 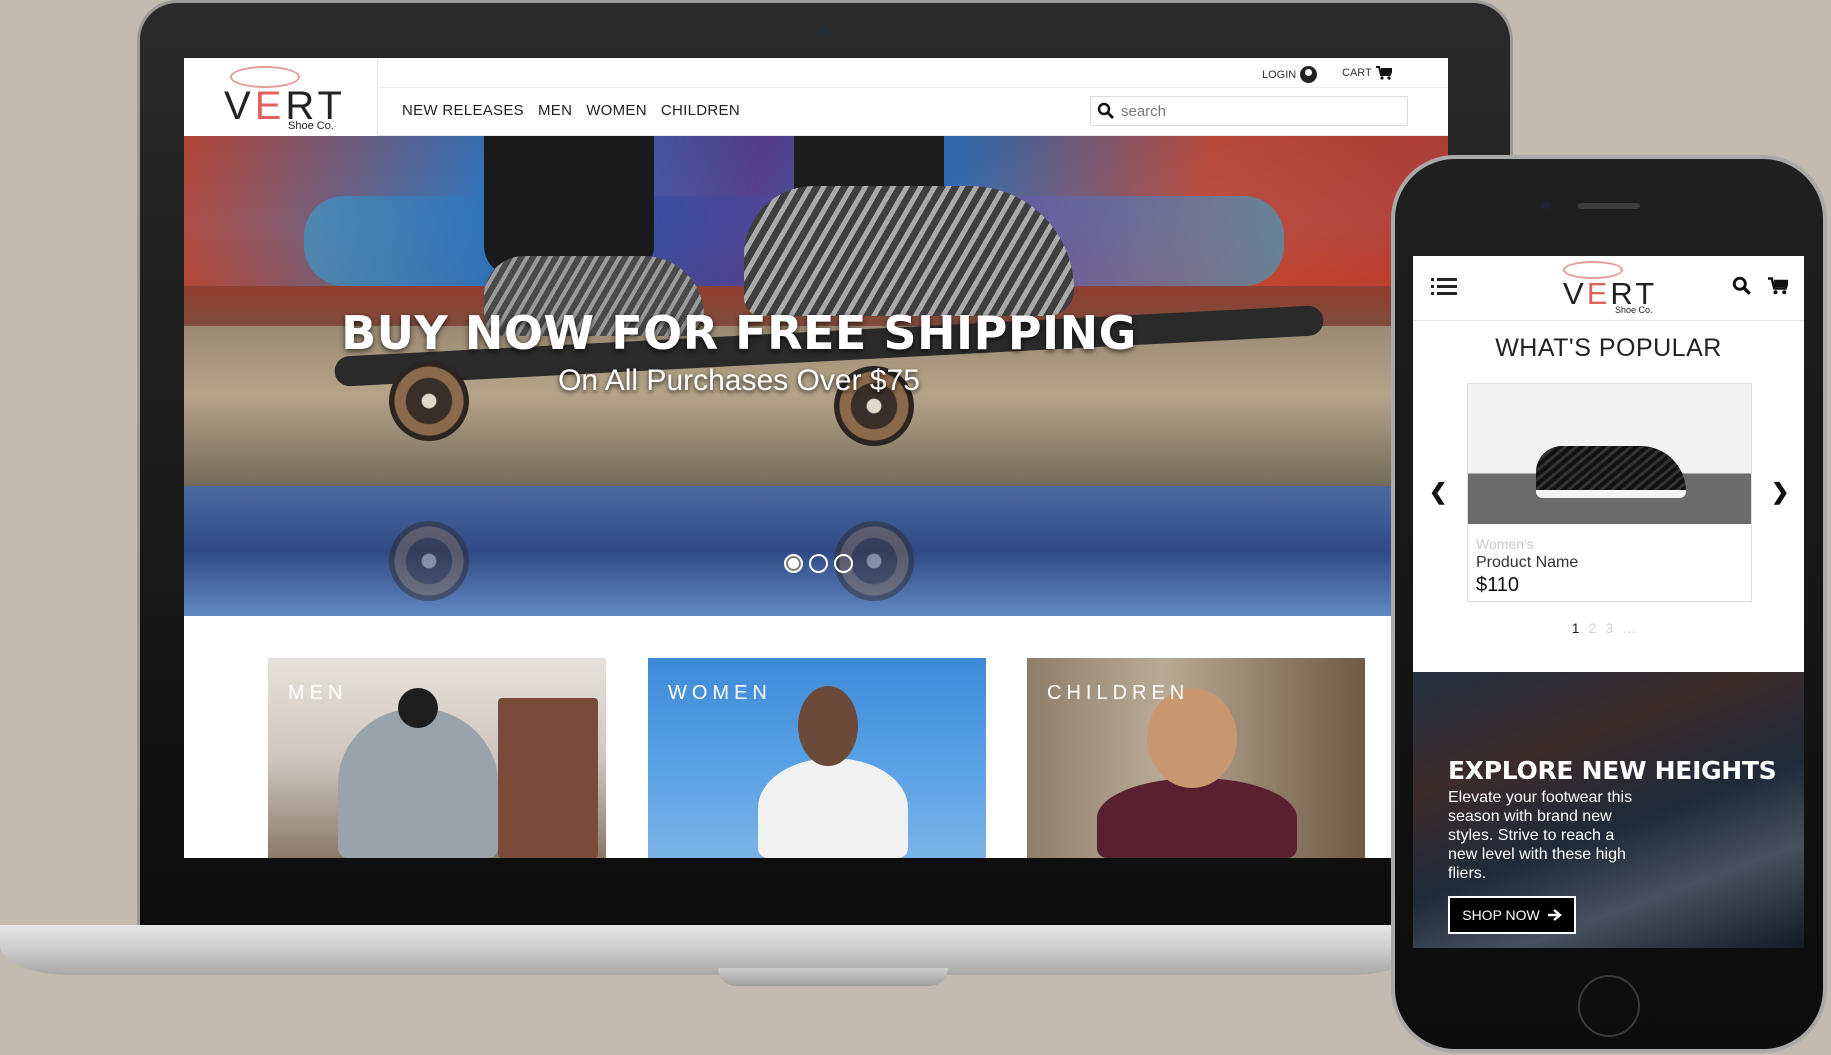 What do you see at coordinates (909, 251) in the screenshot?
I see `right-sneaker` at bounding box center [909, 251].